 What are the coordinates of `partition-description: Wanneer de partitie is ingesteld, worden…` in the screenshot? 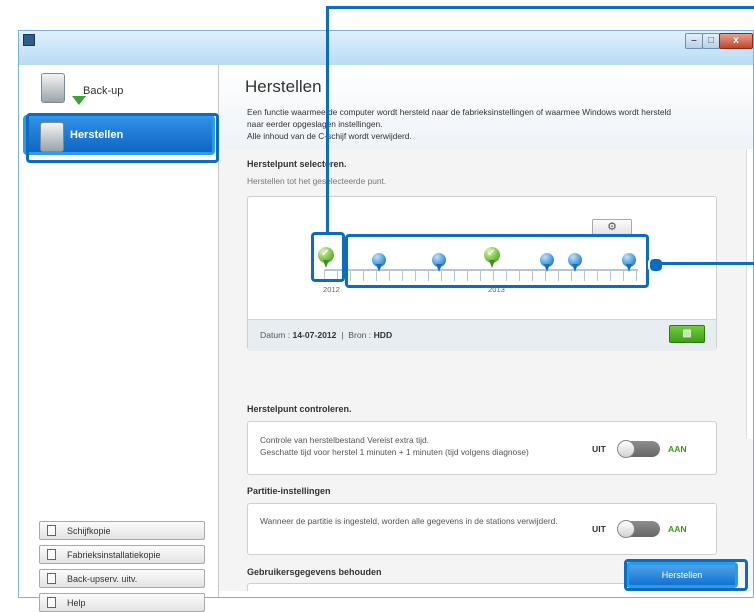 It's located at (409, 521).